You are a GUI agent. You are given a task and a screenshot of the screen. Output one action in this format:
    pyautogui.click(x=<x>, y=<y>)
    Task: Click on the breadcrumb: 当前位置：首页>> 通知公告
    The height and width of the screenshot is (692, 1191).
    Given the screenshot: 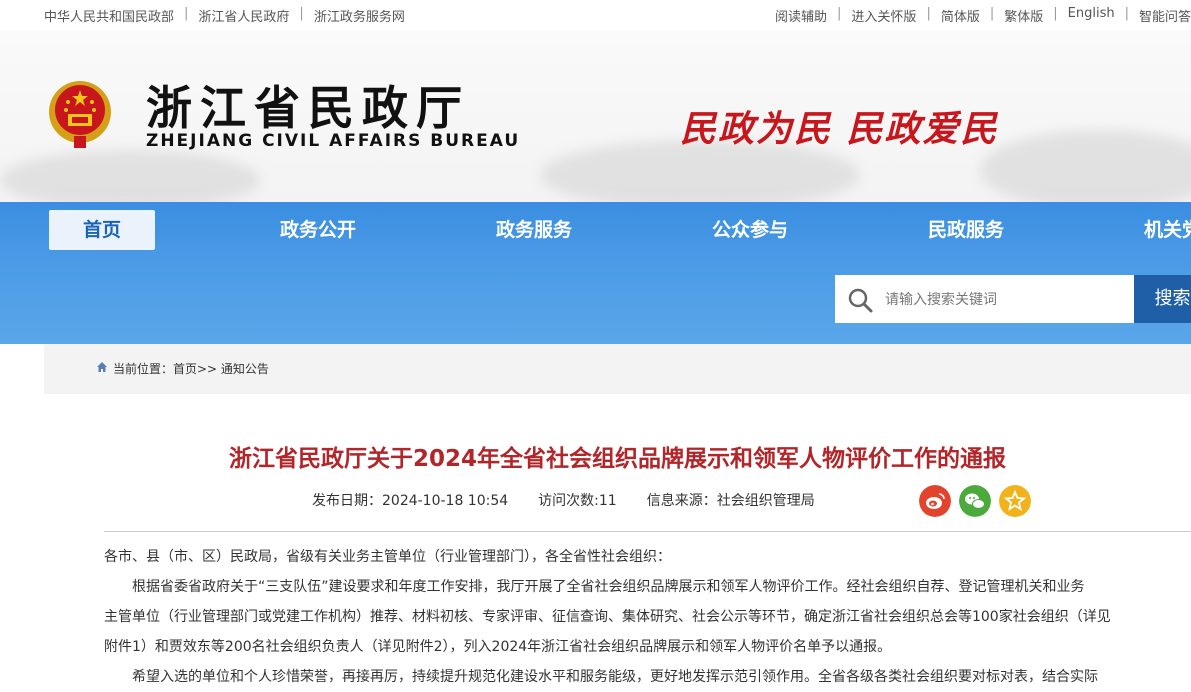 What is the action you would take?
    pyautogui.click(x=617, y=369)
    